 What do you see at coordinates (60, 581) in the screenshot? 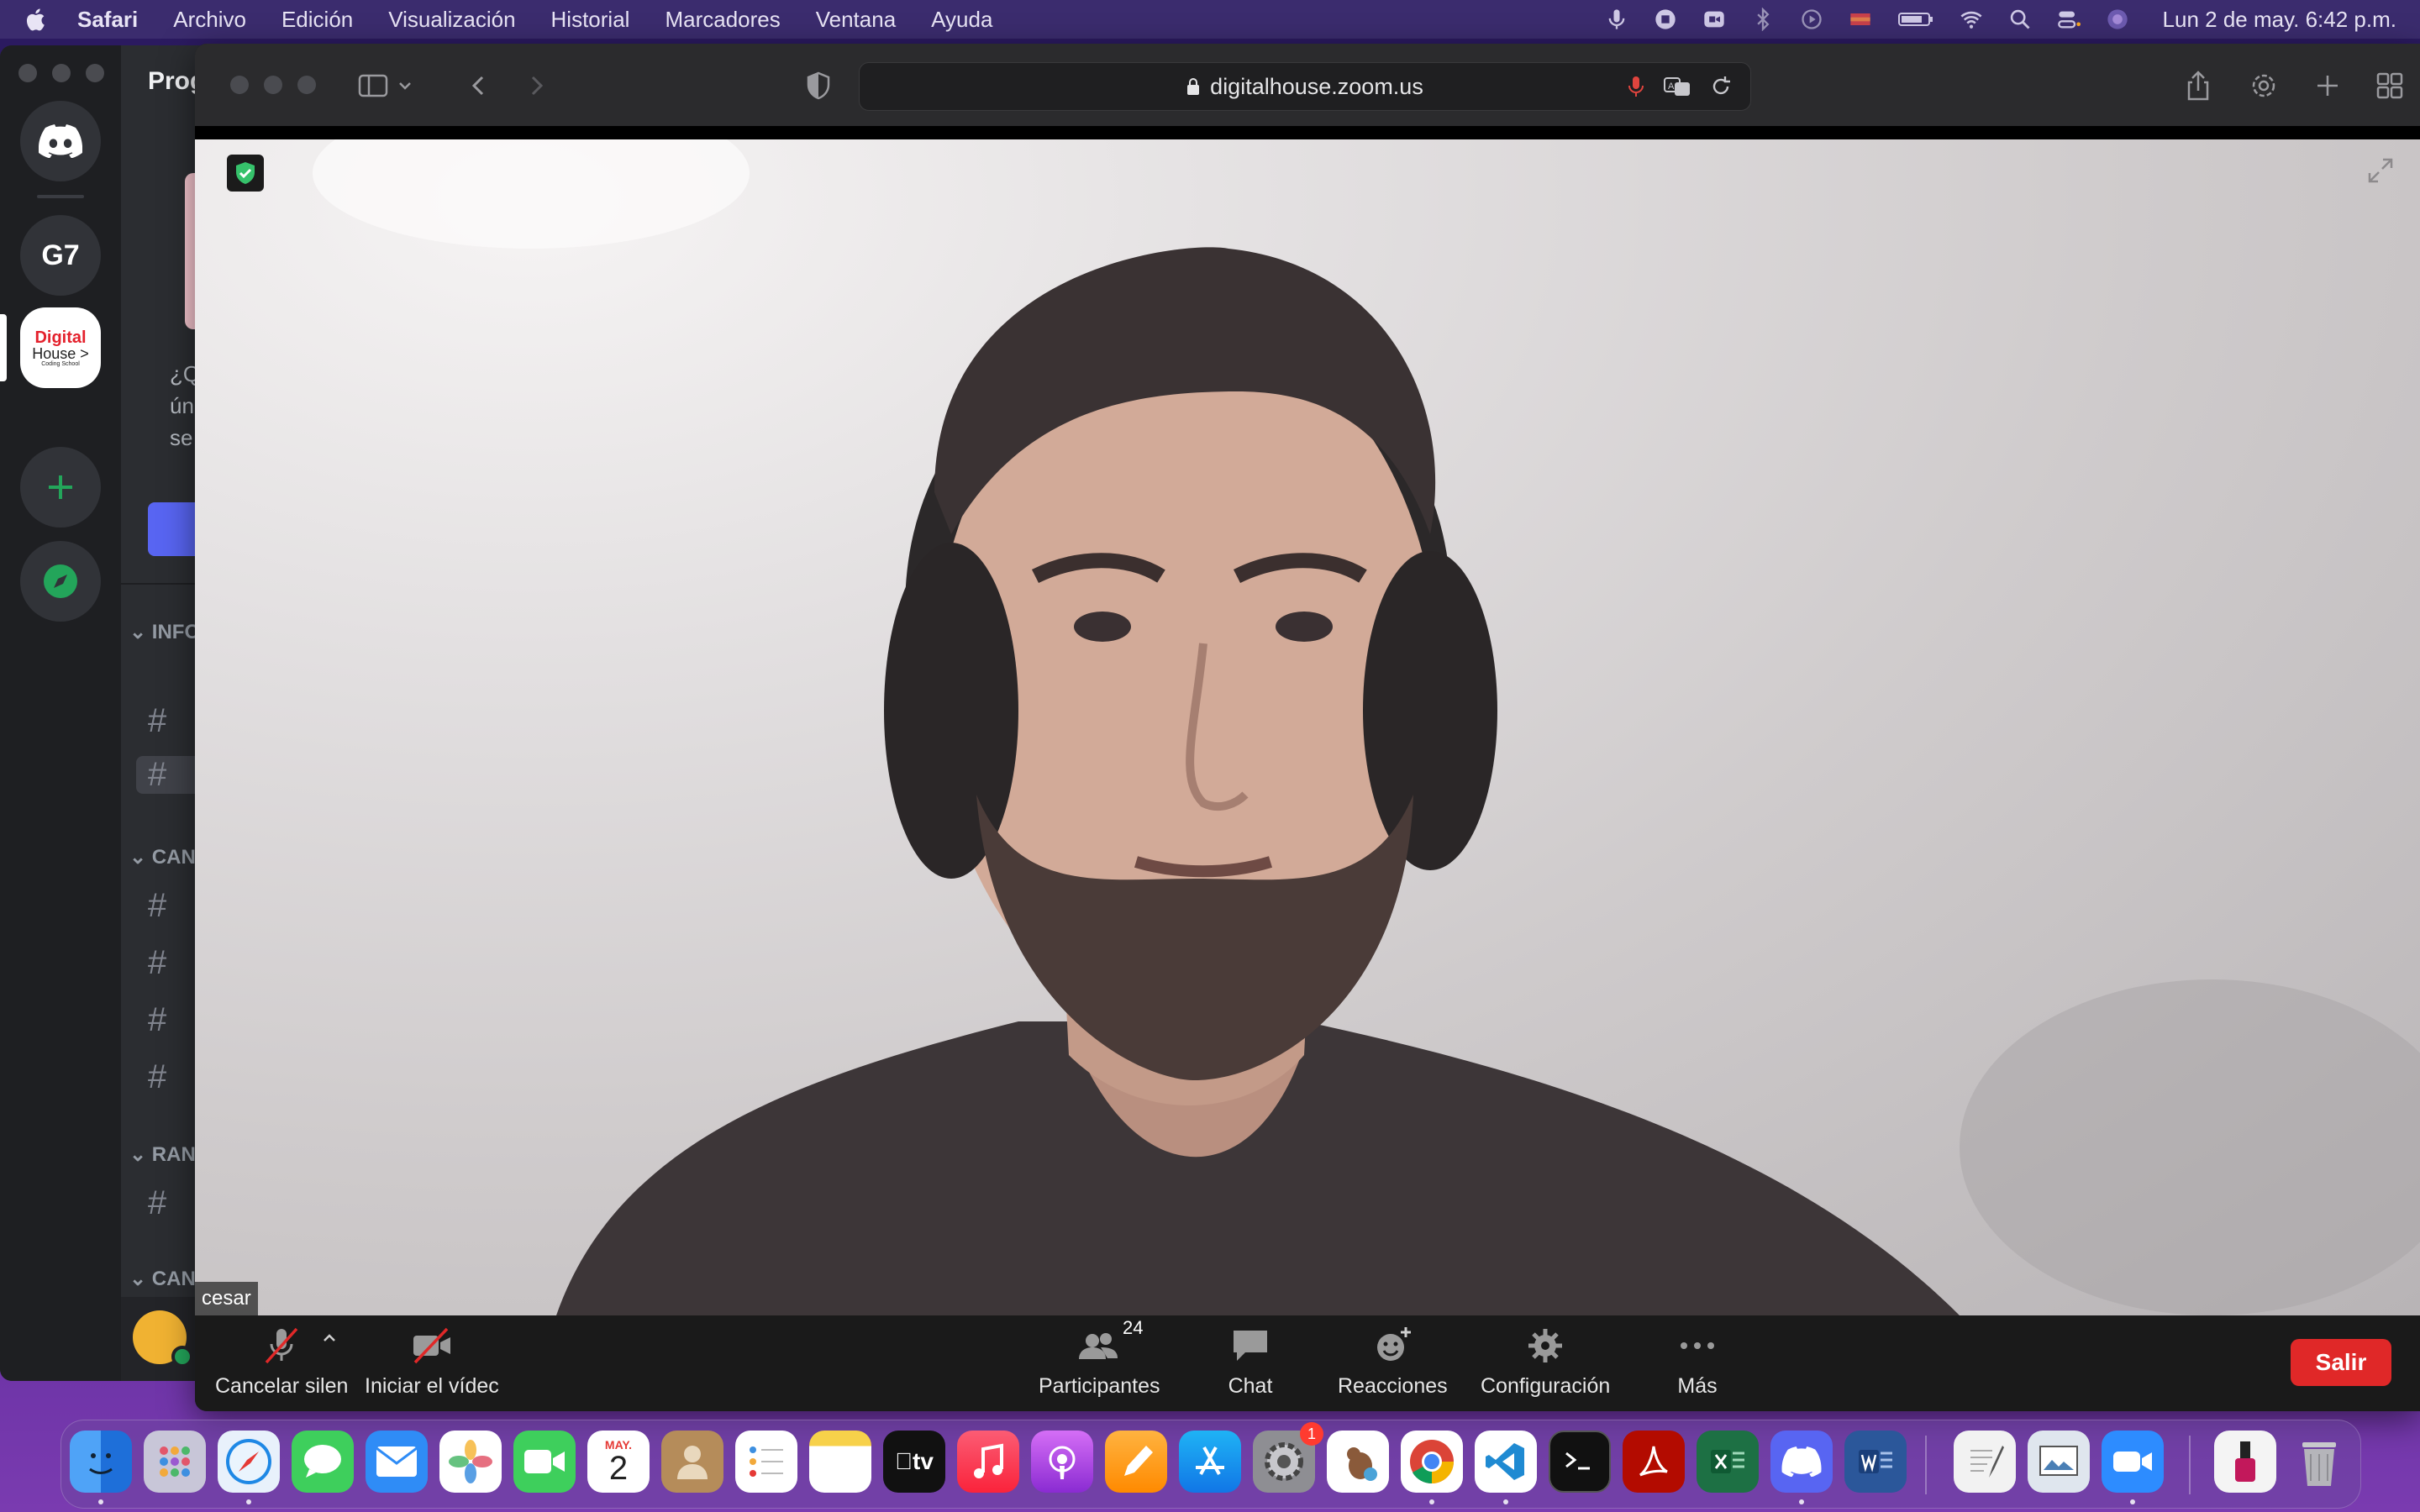
I see `explore-servers-button` at bounding box center [60, 581].